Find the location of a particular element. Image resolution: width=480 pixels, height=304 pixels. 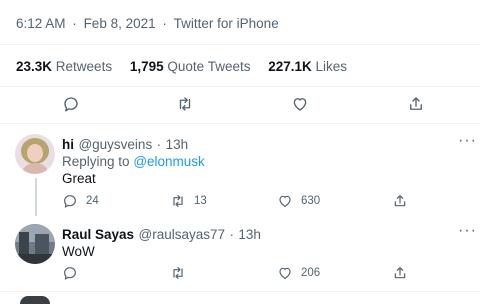

quote-tweets-count: 1,795 is located at coordinates (146, 66).